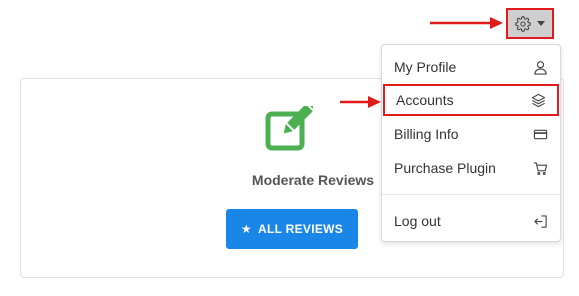 The image size is (579, 296). I want to click on logout-icon, so click(540, 221).